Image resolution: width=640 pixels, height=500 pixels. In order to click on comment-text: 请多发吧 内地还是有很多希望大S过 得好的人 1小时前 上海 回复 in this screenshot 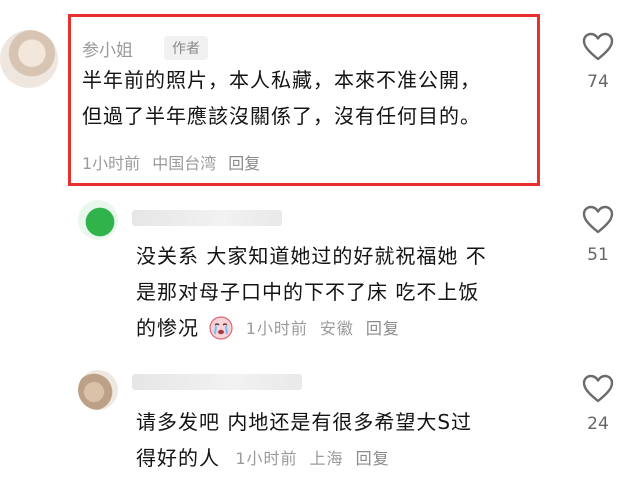, I will do `click(304, 440)`.